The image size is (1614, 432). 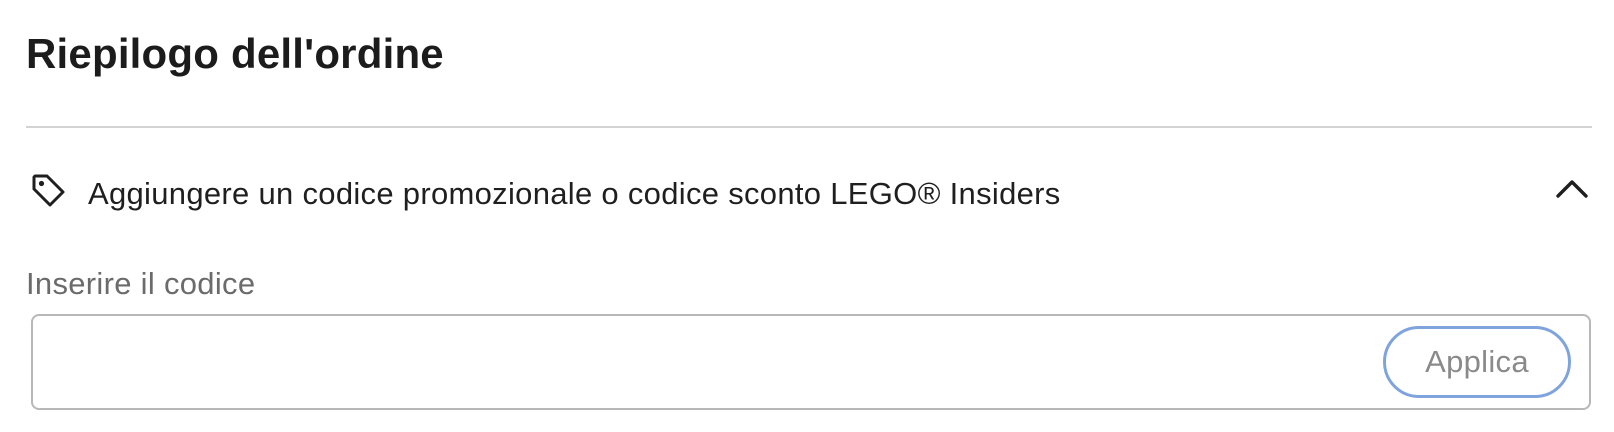 I want to click on promo-code-field-label: Inserire il codice, so click(x=141, y=283).